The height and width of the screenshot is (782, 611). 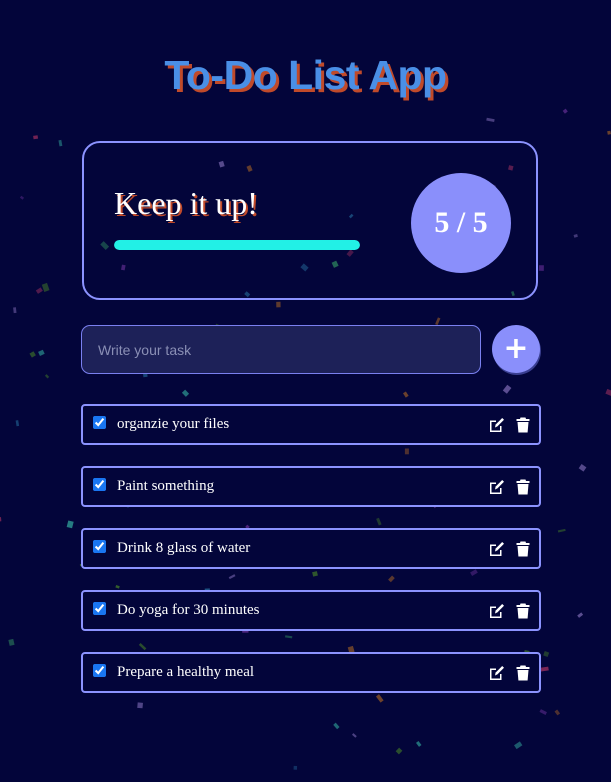 I want to click on task-item: organzie your files, so click(x=311, y=424).